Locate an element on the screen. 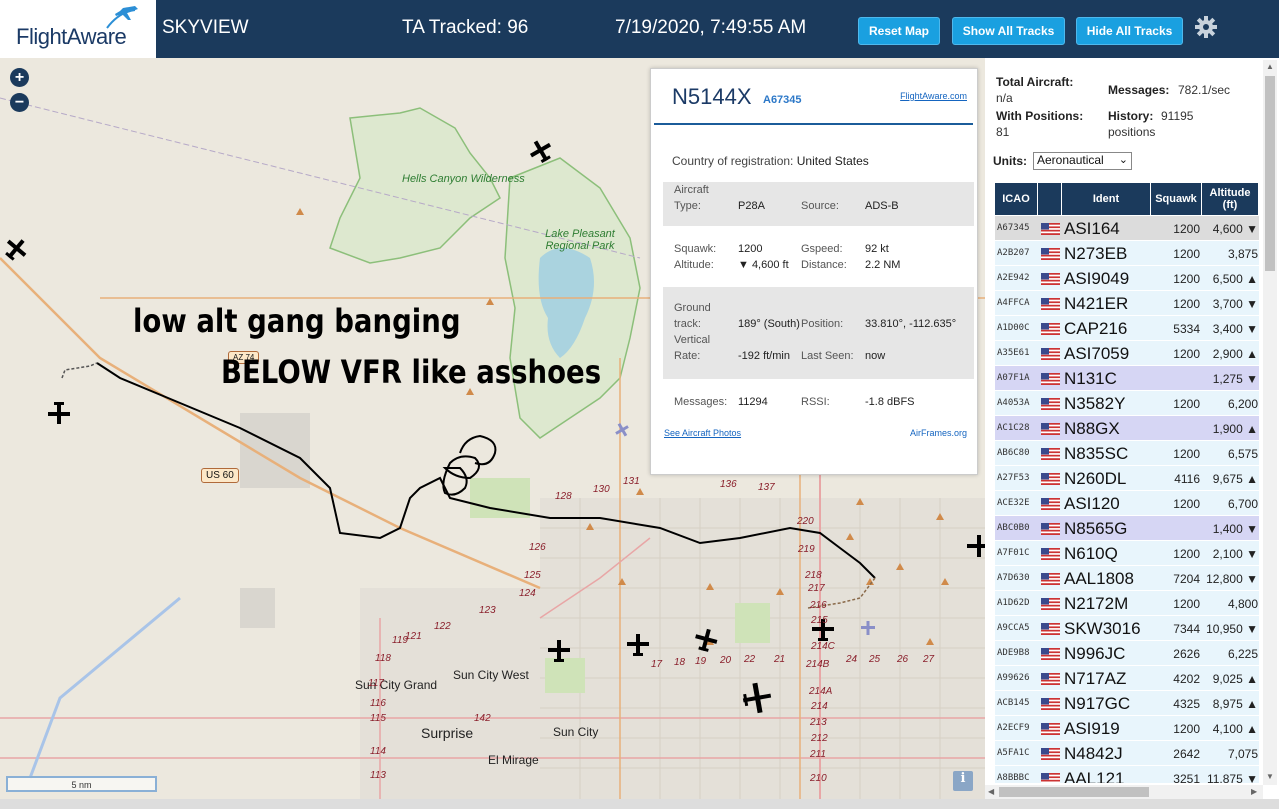  road-number: 213 is located at coordinates (818, 722).